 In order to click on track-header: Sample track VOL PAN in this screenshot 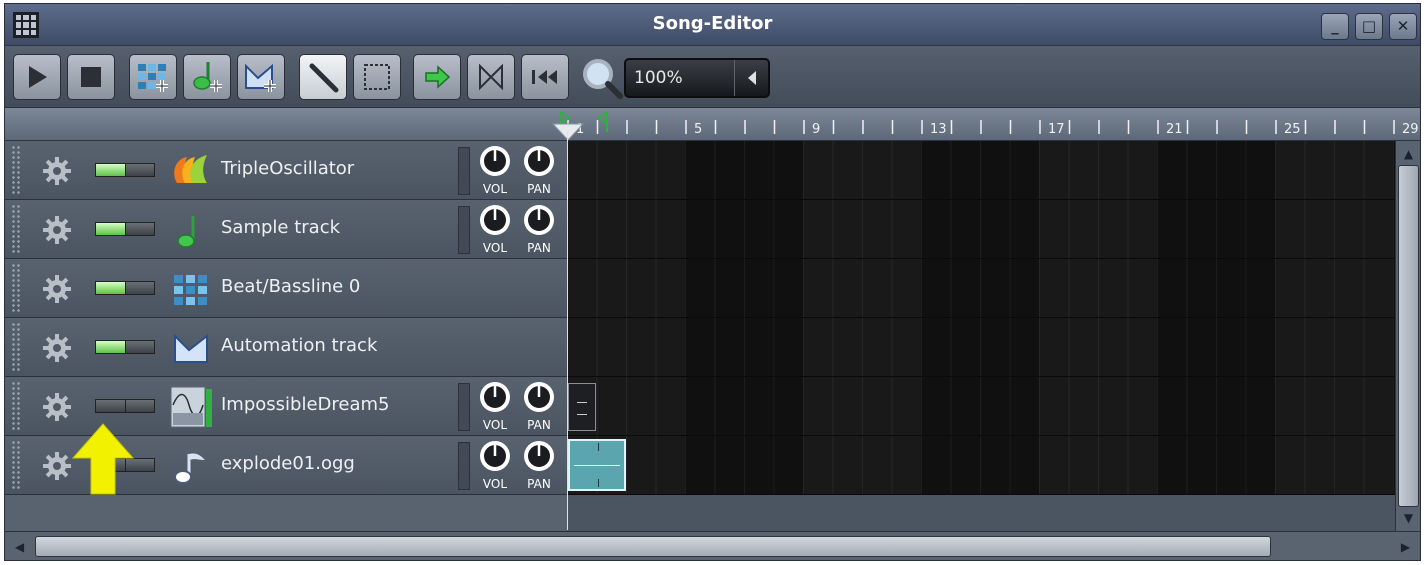, I will do `click(286, 229)`.